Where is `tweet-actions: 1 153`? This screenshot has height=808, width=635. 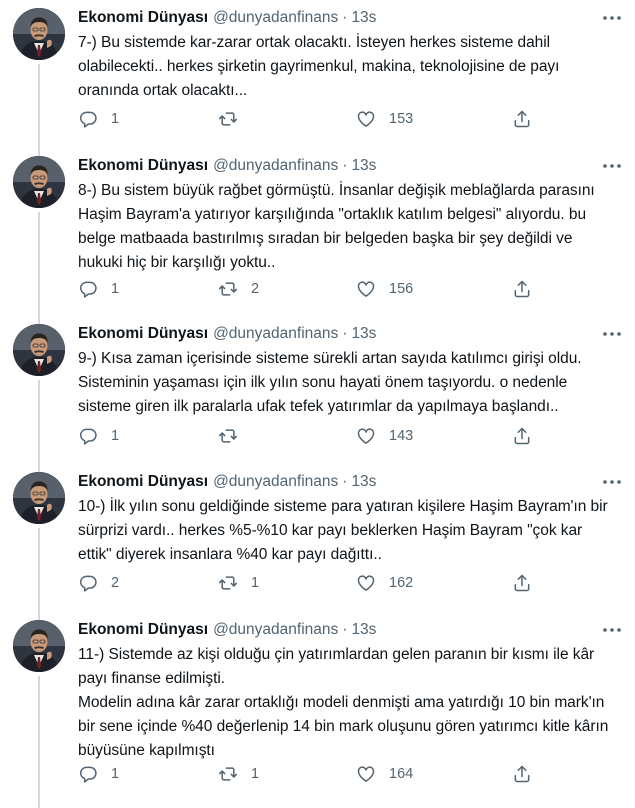 tweet-actions: 1 153 is located at coordinates (308, 119).